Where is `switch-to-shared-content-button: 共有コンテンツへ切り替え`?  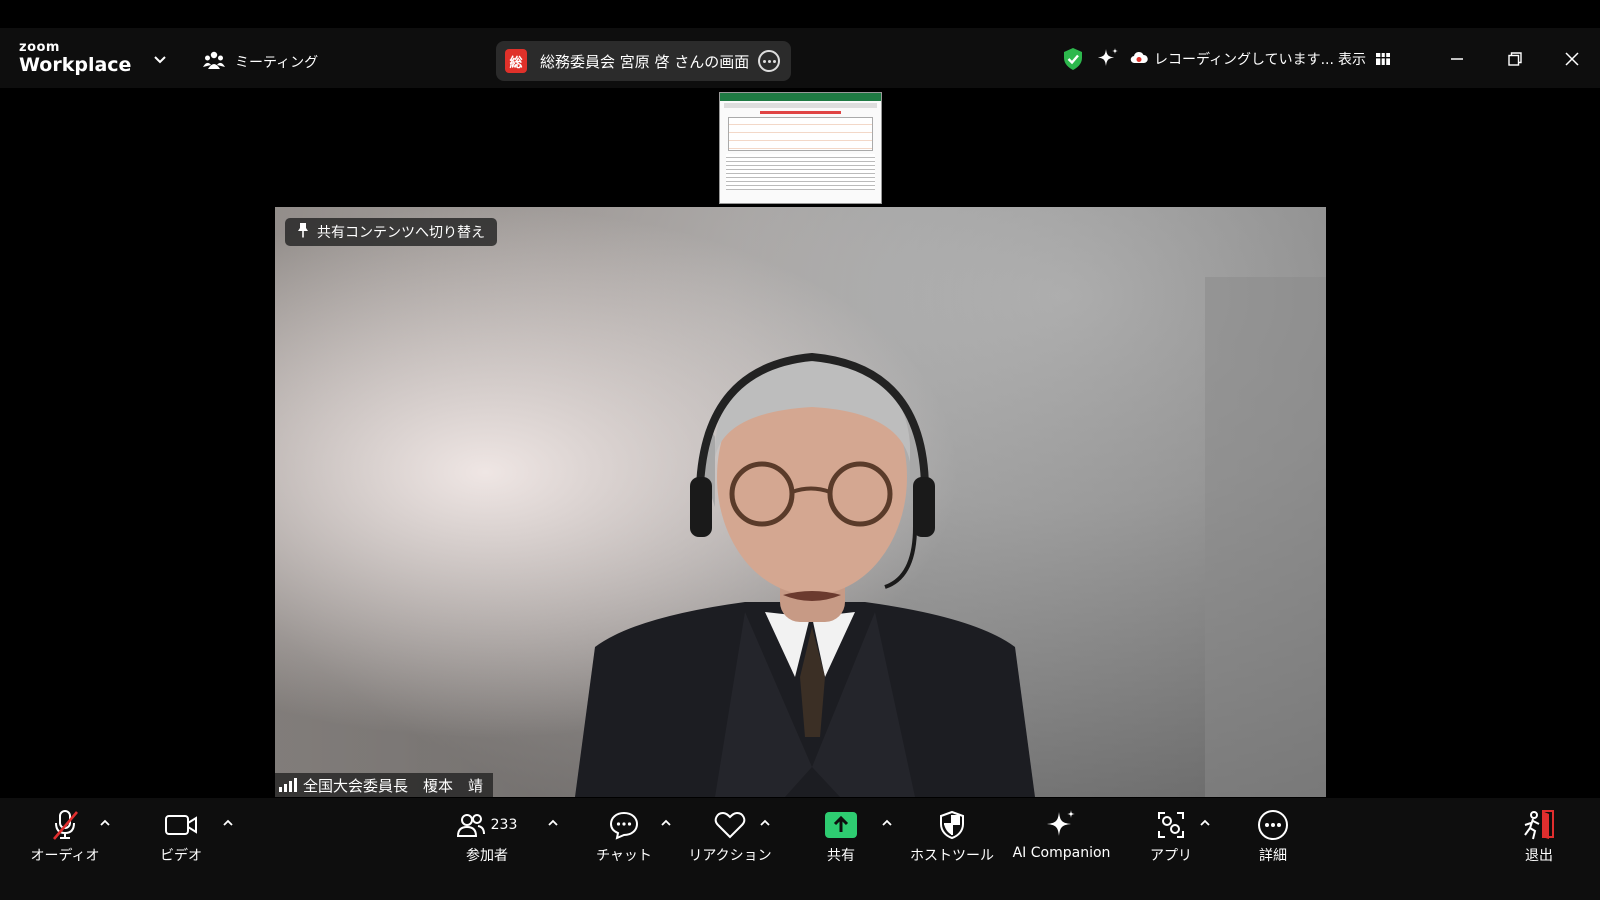 switch-to-shared-content-button: 共有コンテンツへ切り替え is located at coordinates (391, 232).